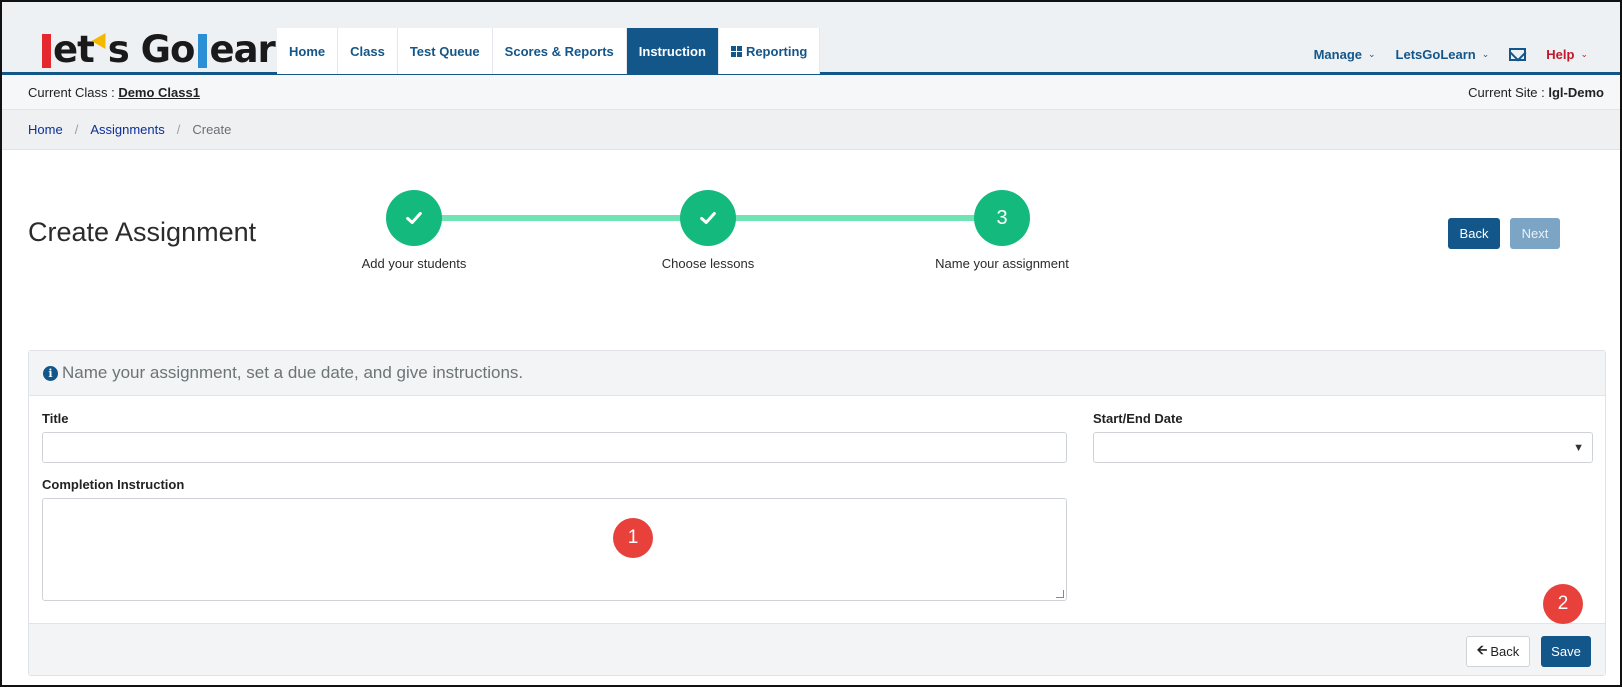 Image resolution: width=1622 pixels, height=687 pixels. I want to click on step-1-circle, so click(414, 218).